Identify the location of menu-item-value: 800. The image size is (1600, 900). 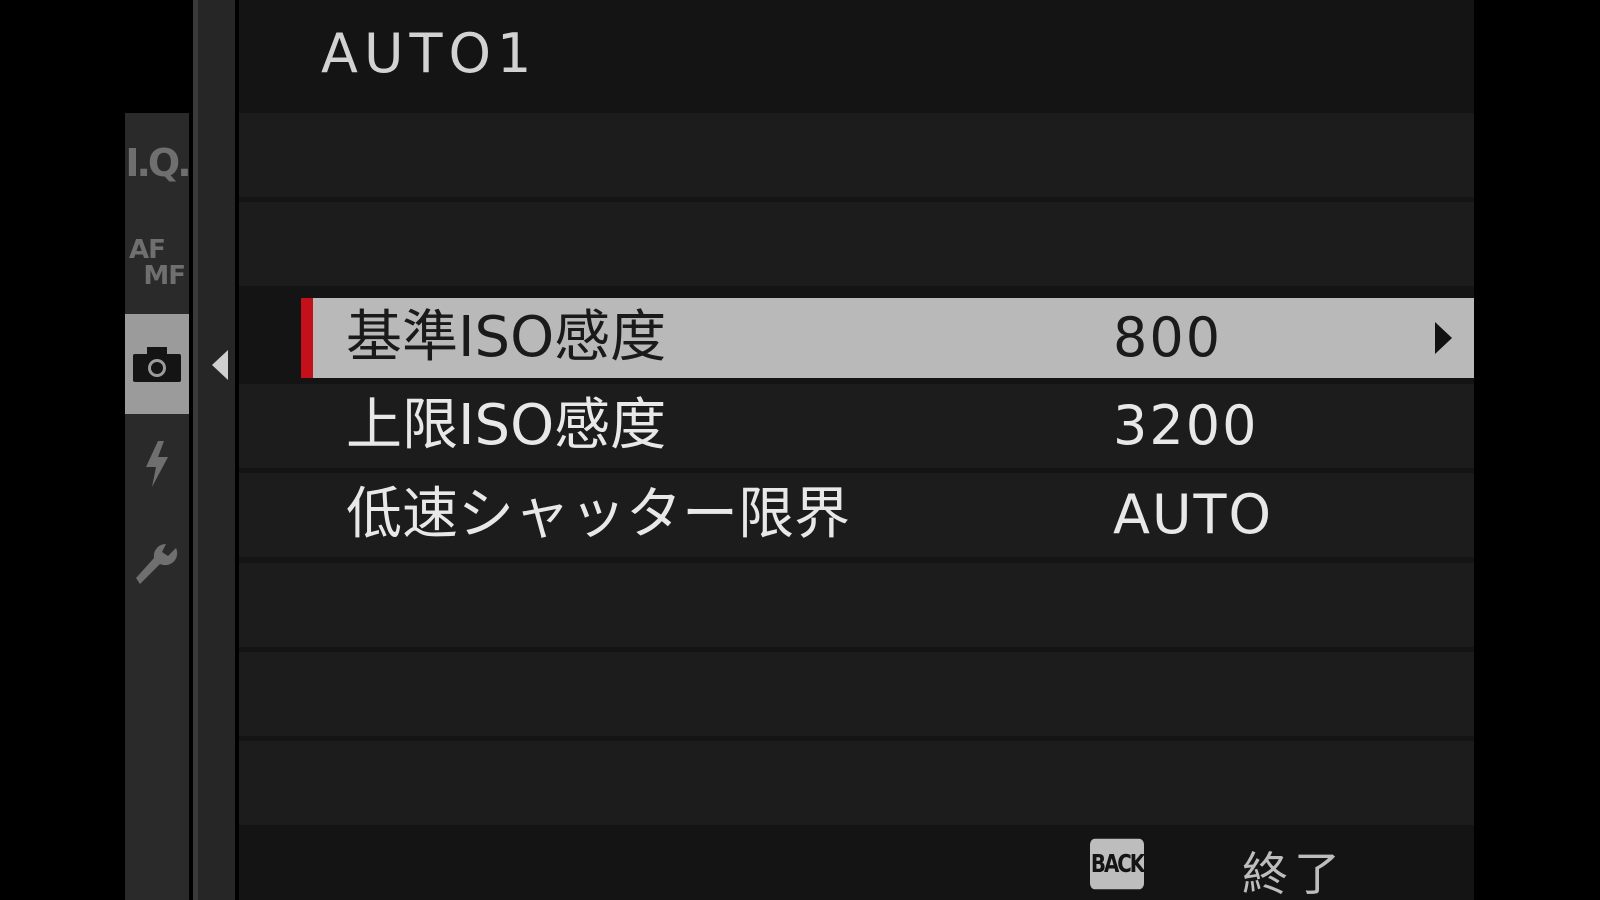
(1168, 337).